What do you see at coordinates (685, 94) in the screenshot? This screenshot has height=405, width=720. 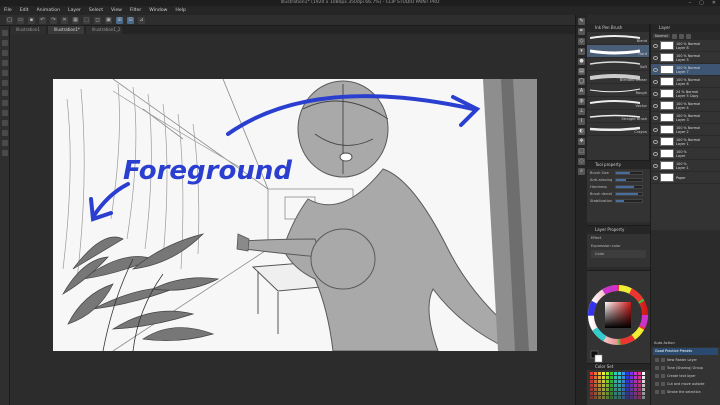 I see `layer-row: 24 % Normal Layer 5 Copy` at bounding box center [685, 94].